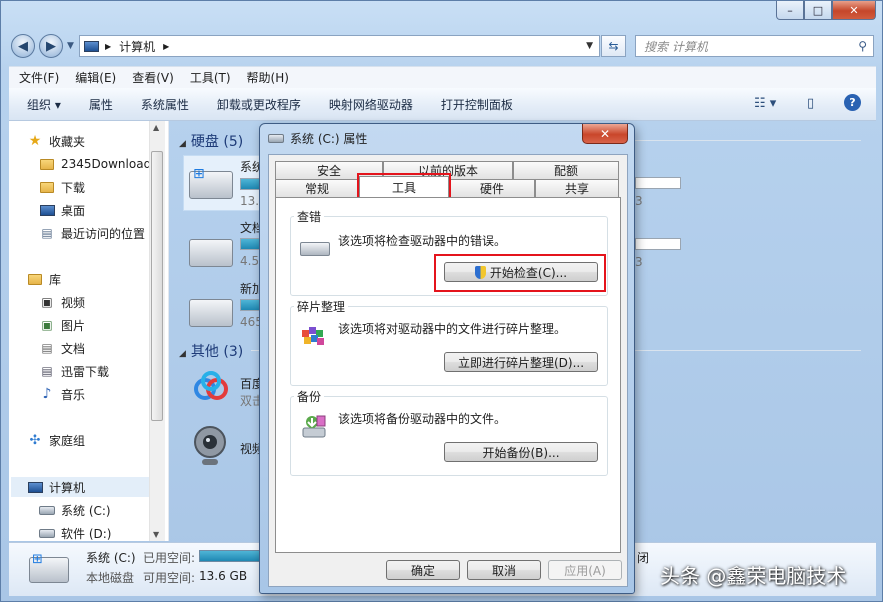 The image size is (883, 602). What do you see at coordinates (422, 241) in the screenshot?
I see `error-check-desc: 该选项将检查驱动器中的错误。` at bounding box center [422, 241].